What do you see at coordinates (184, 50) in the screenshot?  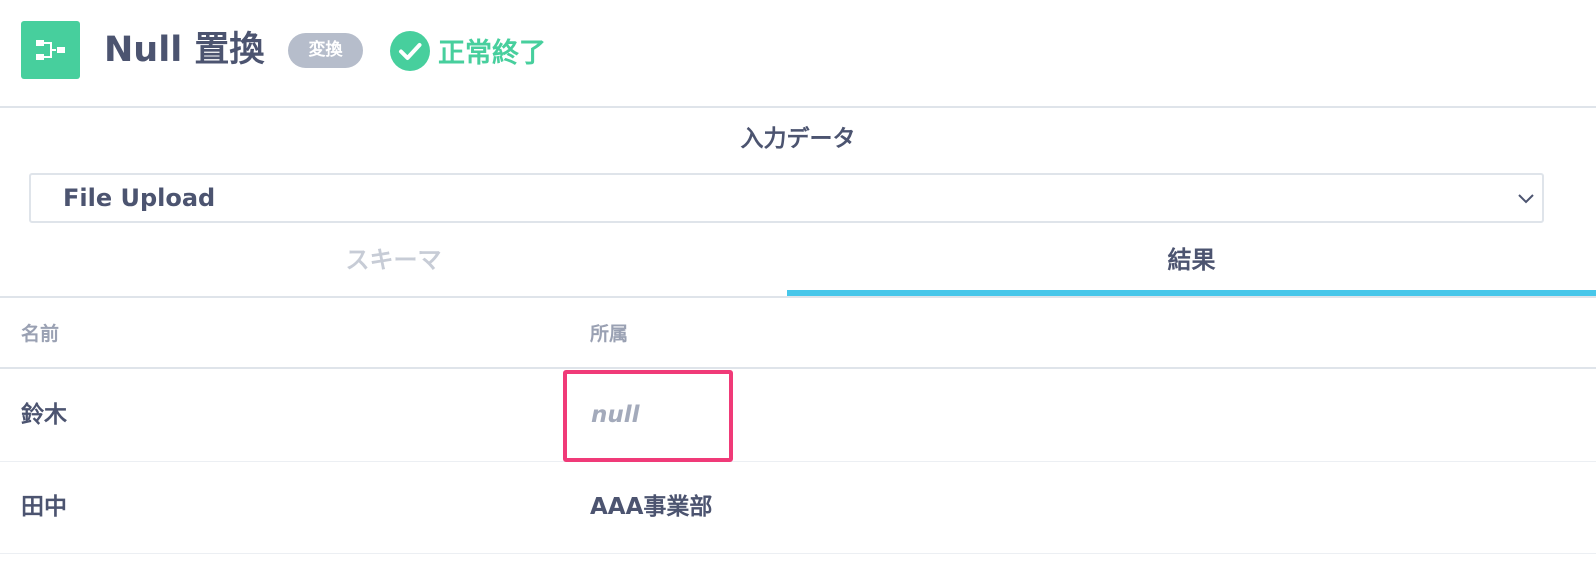 I see `page-title: Null 置換` at bounding box center [184, 50].